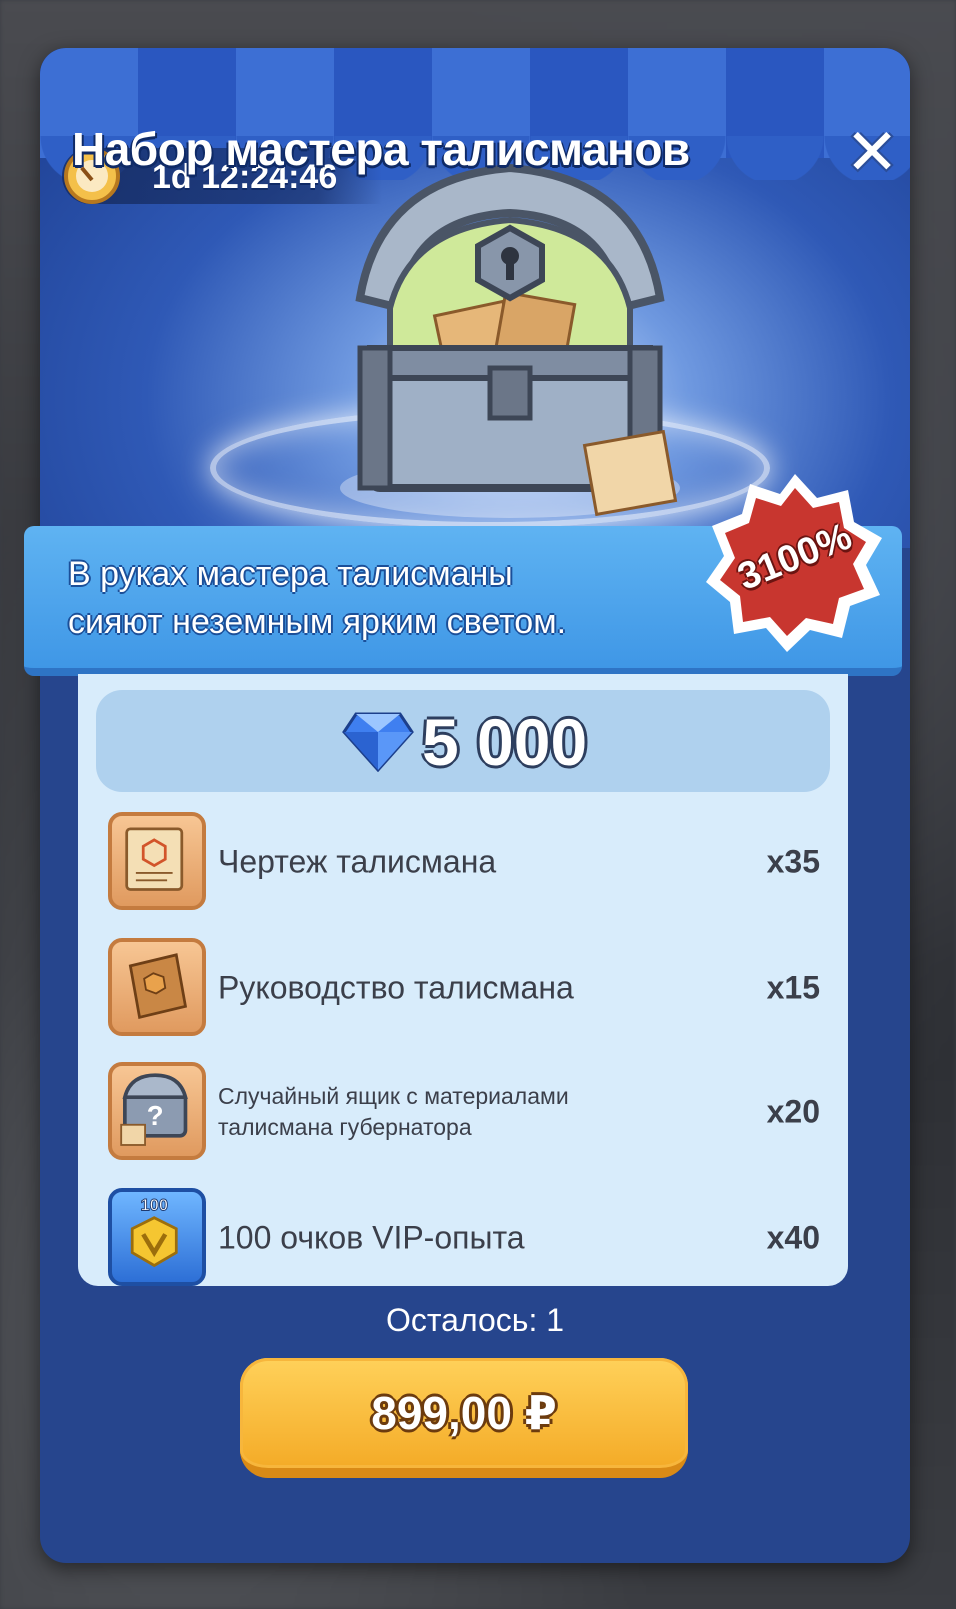 Image resolution: width=956 pixels, height=1609 pixels. Describe the element at coordinates (357, 861) in the screenshot. I see `reward-label: Чертеж талисмана` at that location.